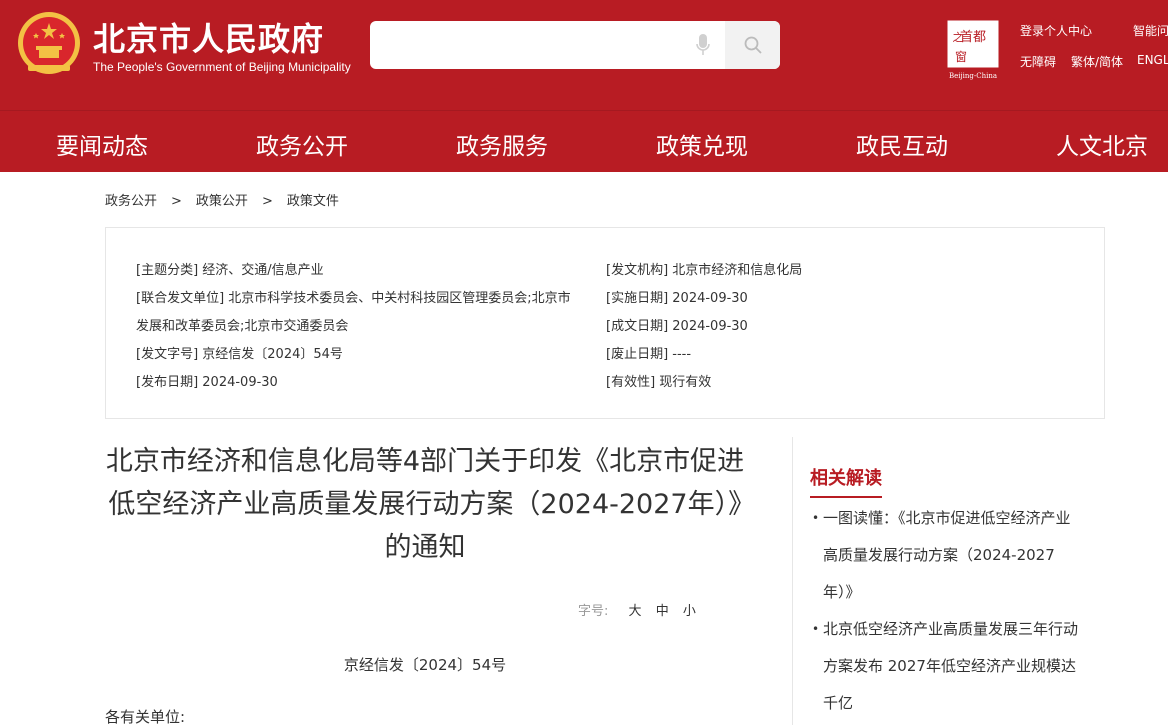  What do you see at coordinates (239, 354) in the screenshot?
I see `meta-doc-number: [发文字号] 京经信发〔2024〕54号` at bounding box center [239, 354].